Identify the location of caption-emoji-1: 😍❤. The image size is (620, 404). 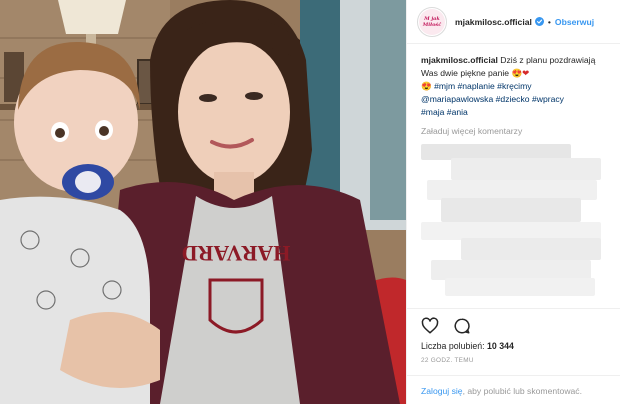
(520, 73).